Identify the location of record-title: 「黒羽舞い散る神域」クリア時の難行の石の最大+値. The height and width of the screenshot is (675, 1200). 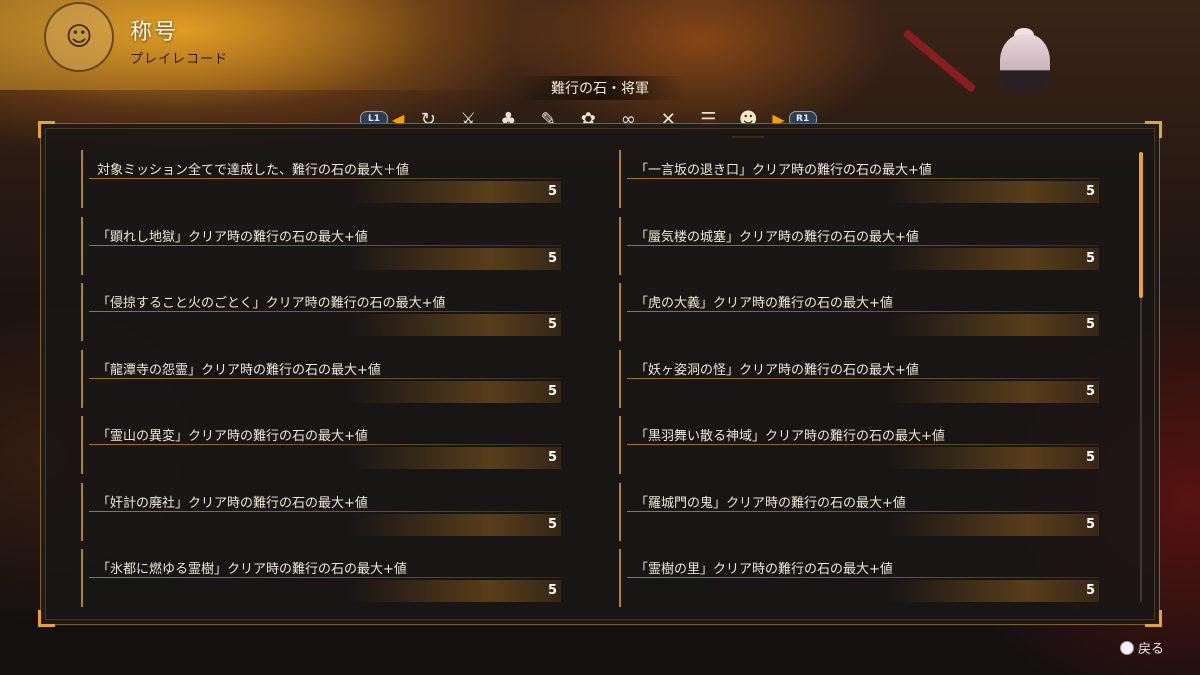
(790, 436).